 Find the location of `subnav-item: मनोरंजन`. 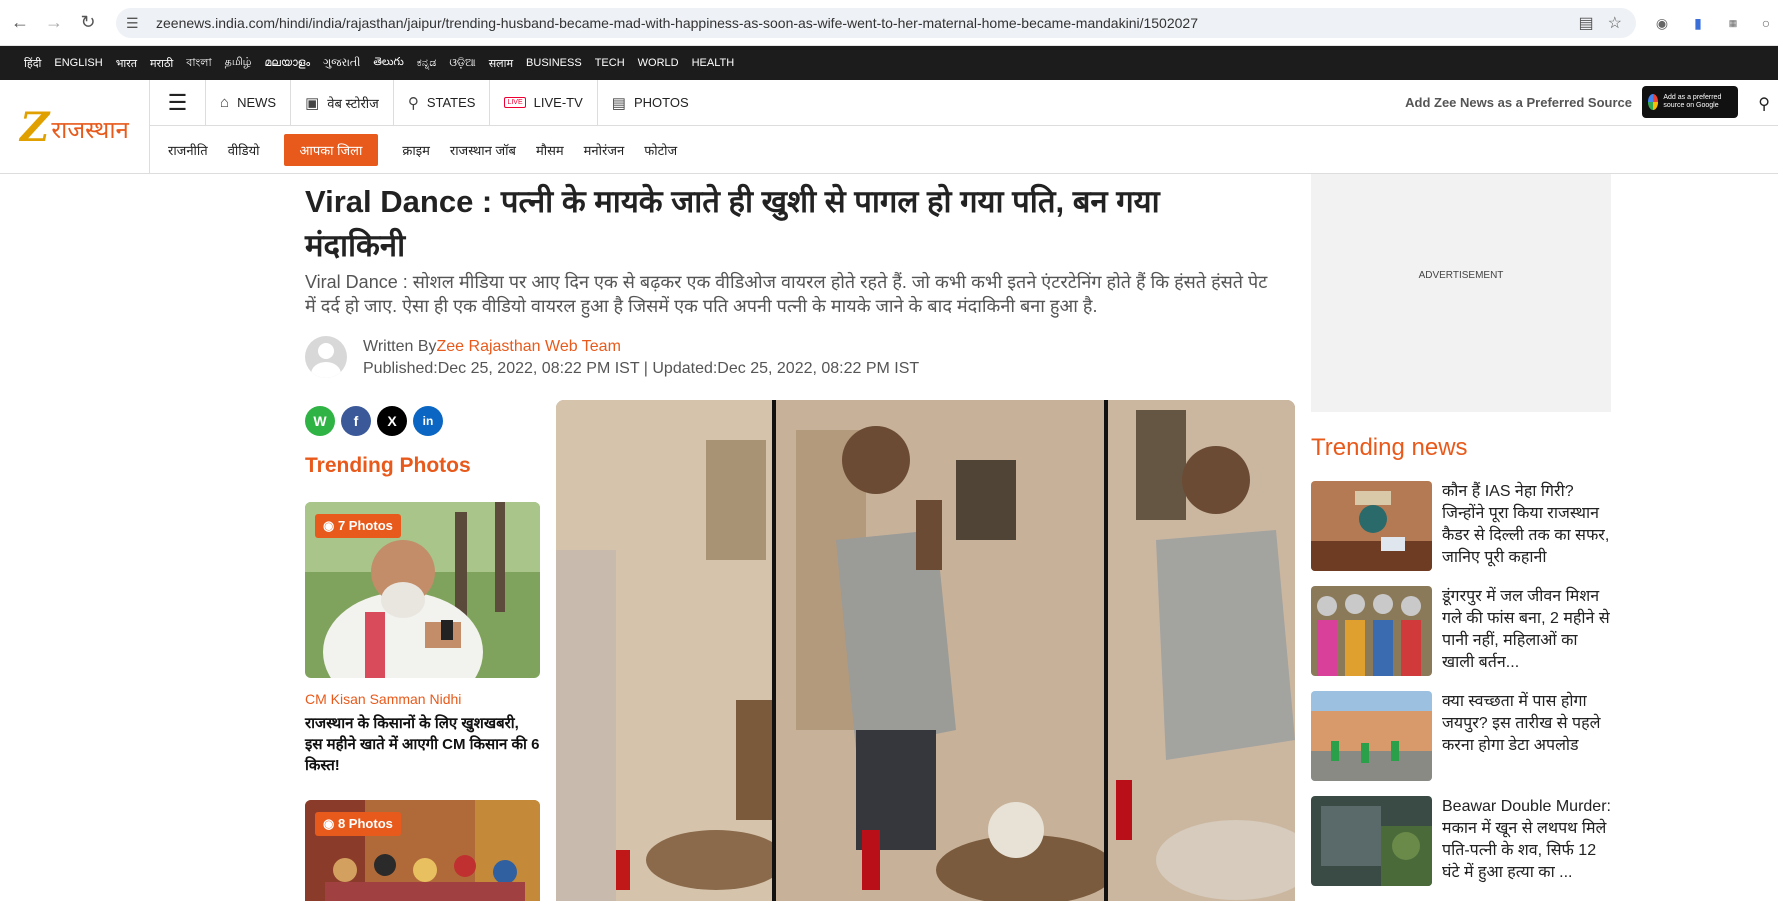

subnav-item: मनोरंजन is located at coordinates (604, 150).